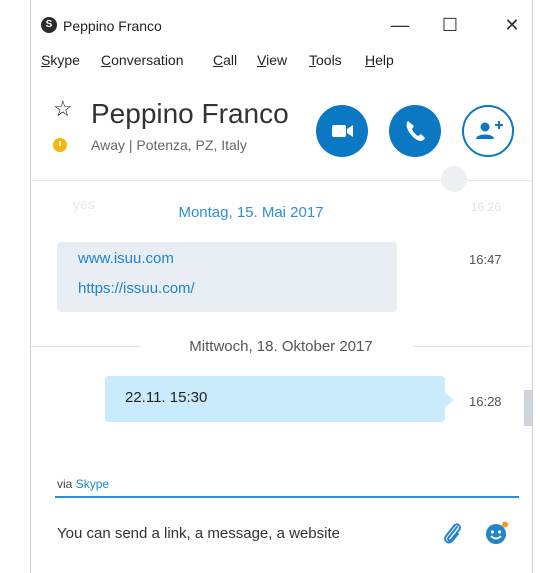  Describe the element at coordinates (486, 207) in the screenshot. I see `faded-timestamp: 16:26` at that location.